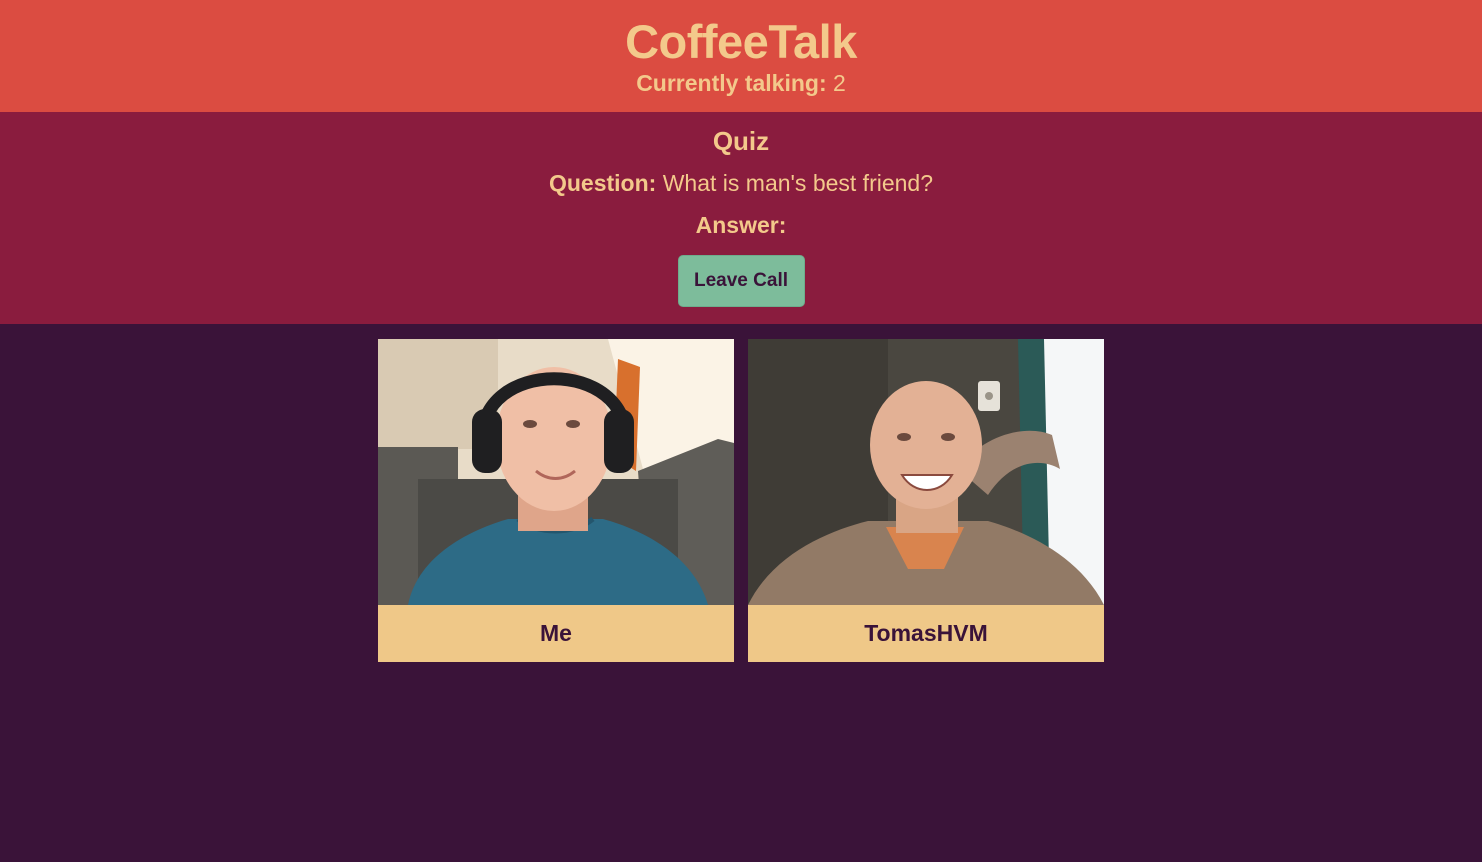 This screenshot has width=1482, height=862. Describe the element at coordinates (731, 83) in the screenshot. I see `talking-label: Currently talking:` at that location.